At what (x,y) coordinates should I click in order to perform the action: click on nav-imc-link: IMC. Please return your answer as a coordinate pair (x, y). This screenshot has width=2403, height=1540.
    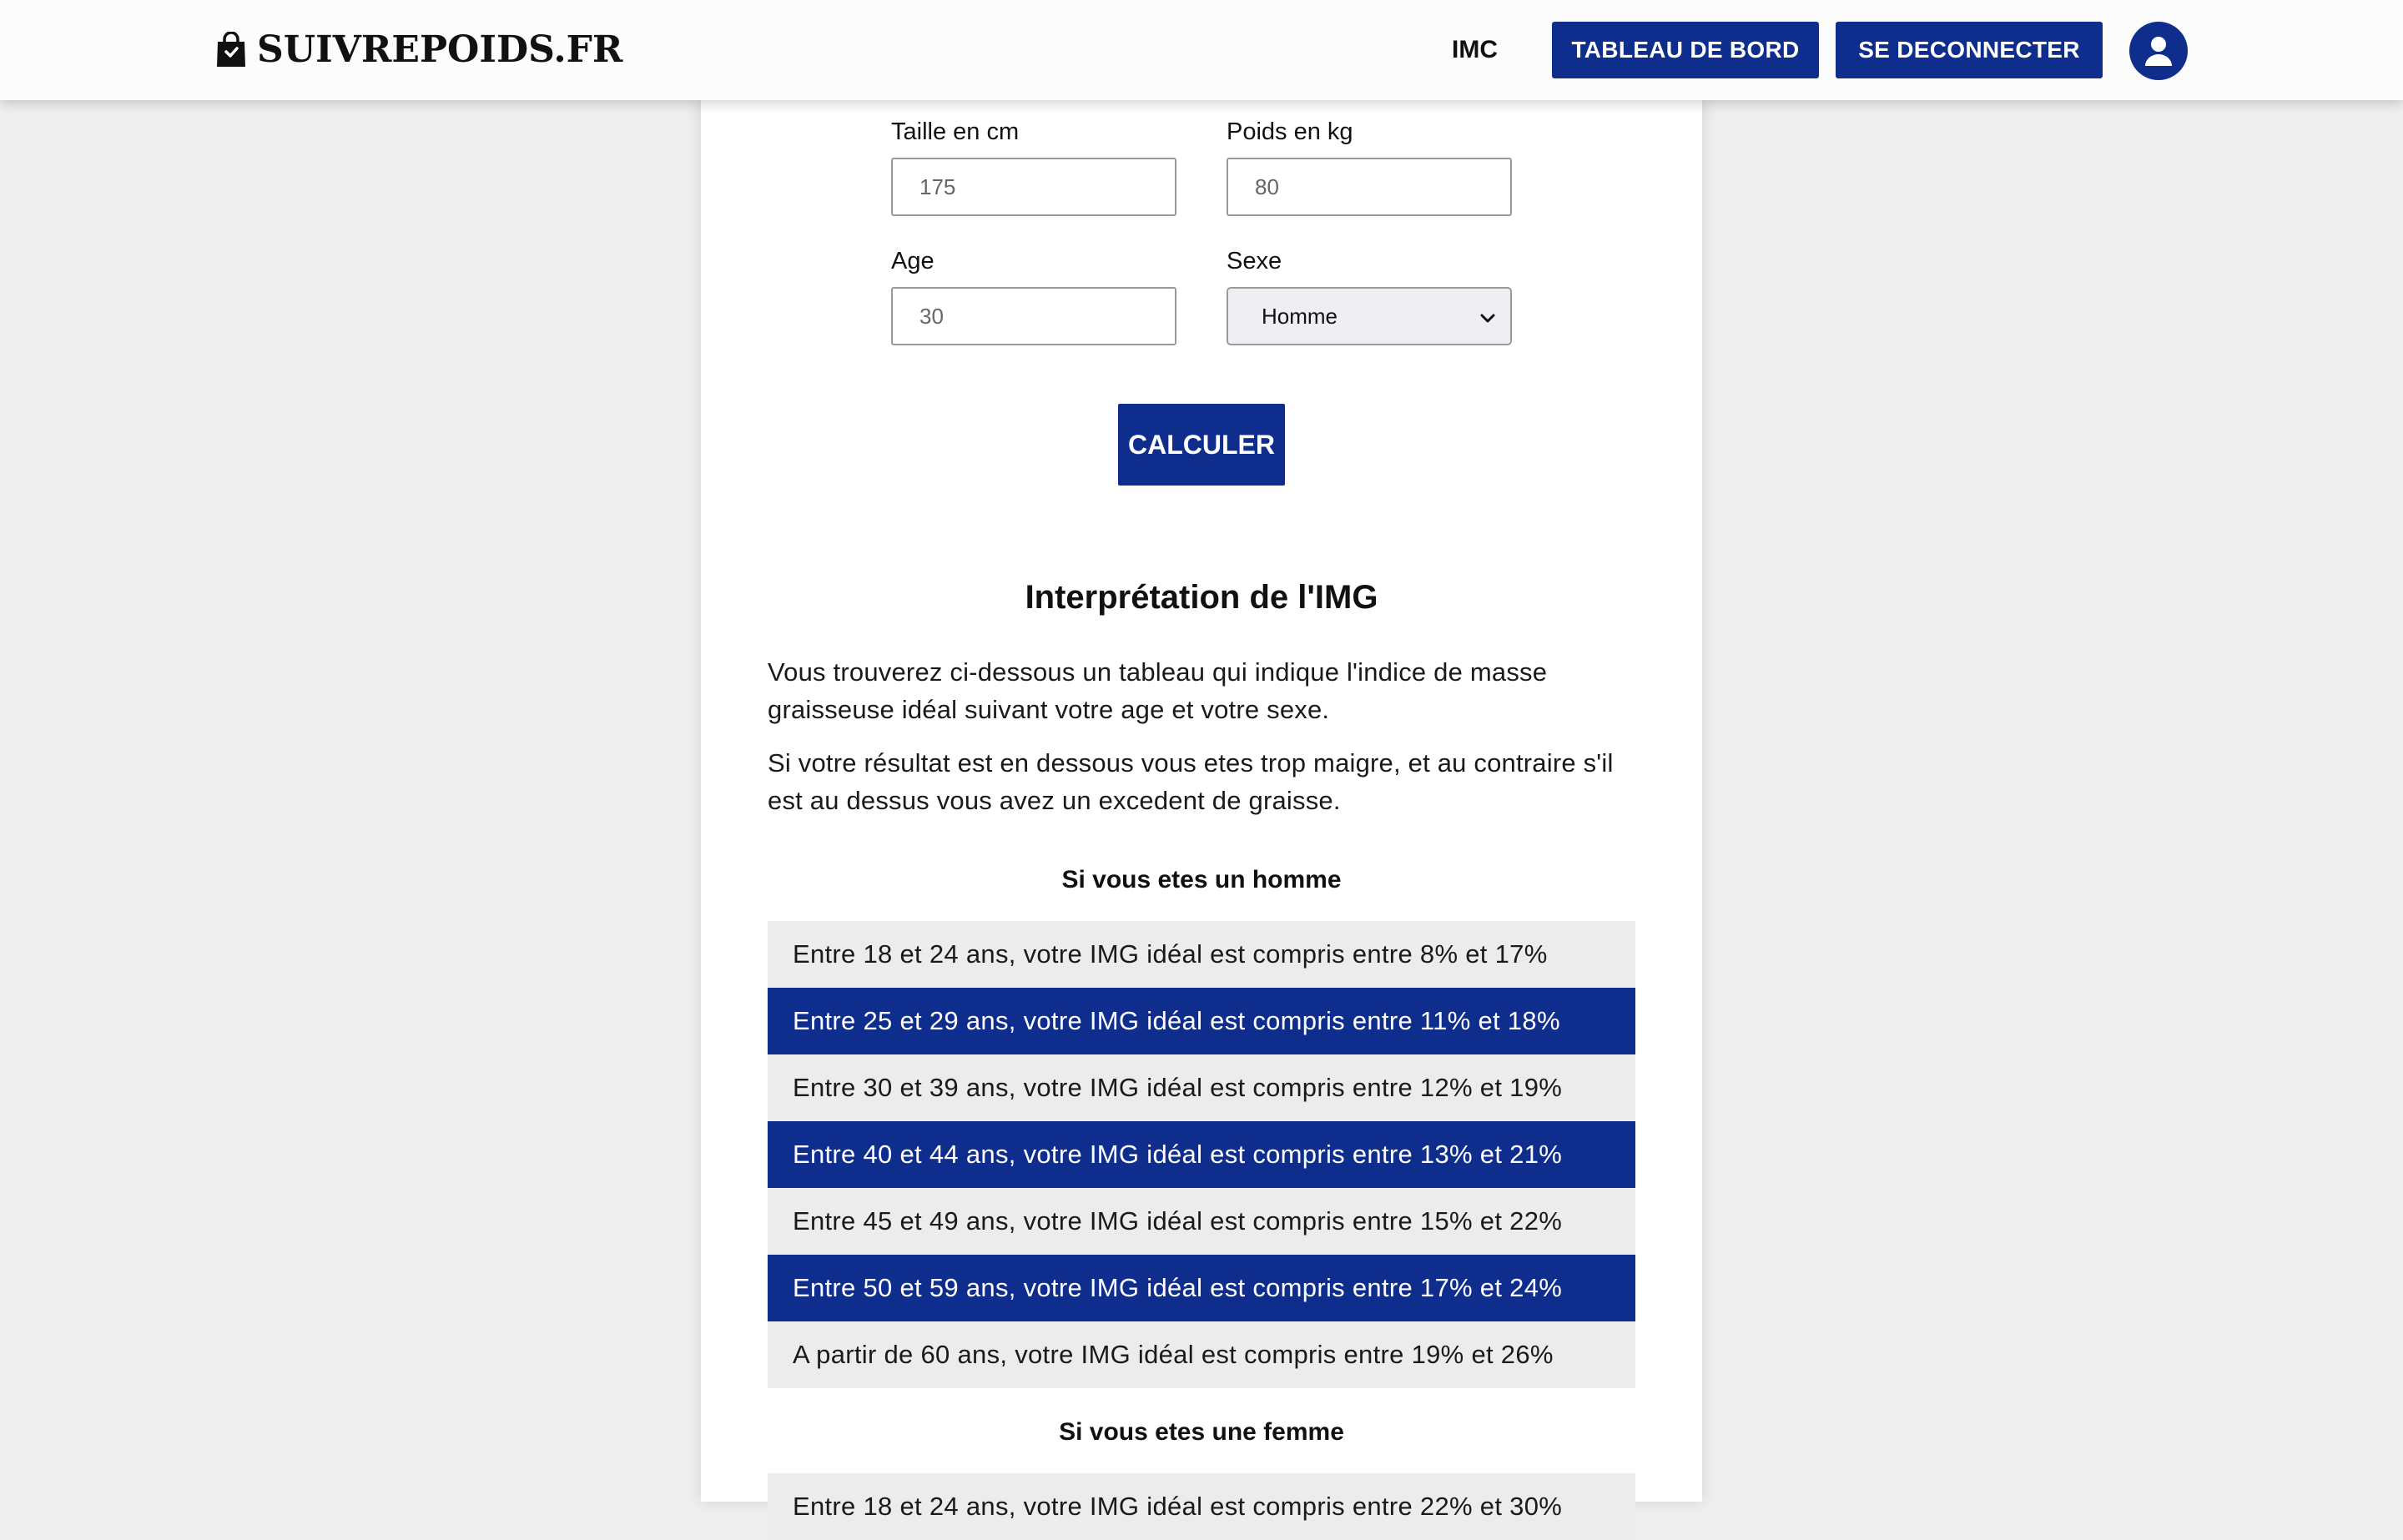
    Looking at the image, I should click on (1475, 50).